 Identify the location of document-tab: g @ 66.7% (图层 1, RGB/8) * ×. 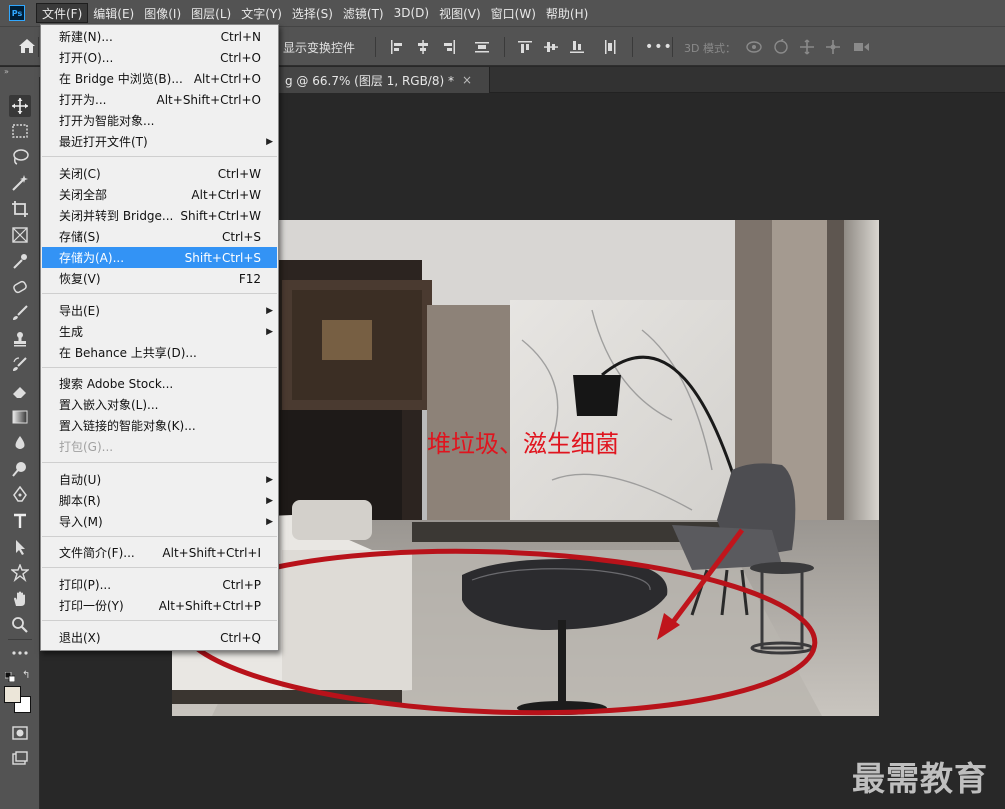
(384, 80).